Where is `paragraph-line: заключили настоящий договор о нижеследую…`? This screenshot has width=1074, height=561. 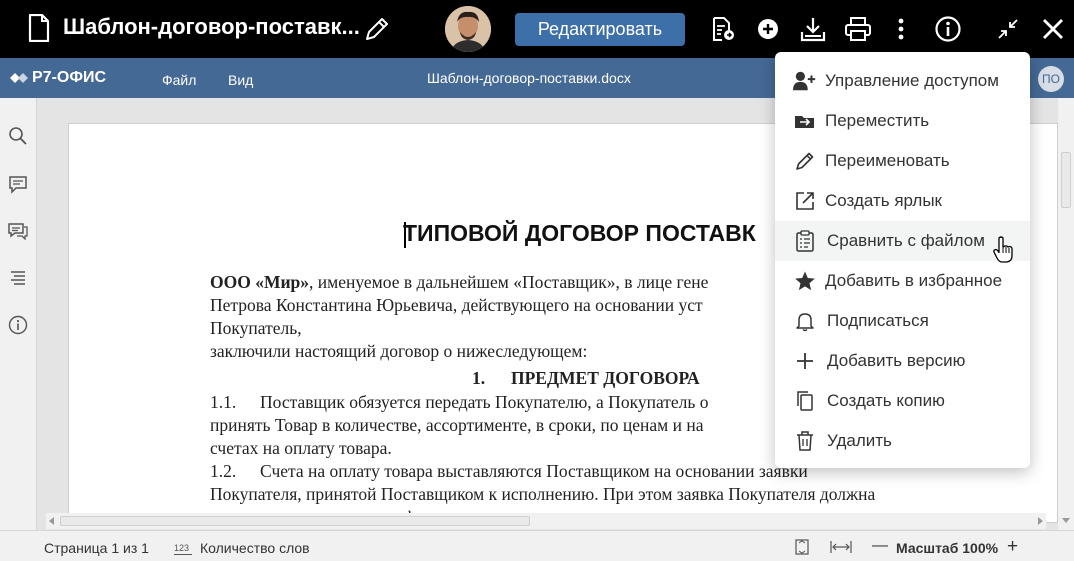
paragraph-line: заключили настоящий договор о нижеследую… is located at coordinates (399, 351).